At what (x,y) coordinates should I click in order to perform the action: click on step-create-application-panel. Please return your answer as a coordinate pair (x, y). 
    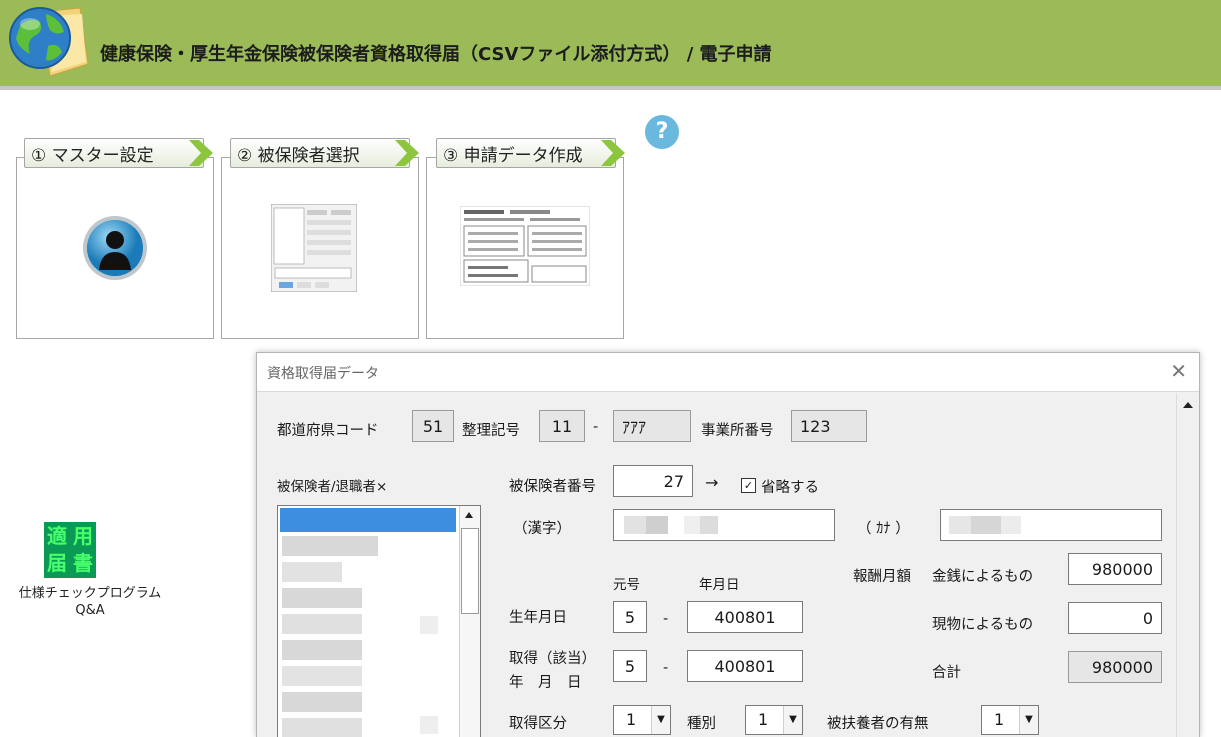
    Looking at the image, I should click on (525, 248).